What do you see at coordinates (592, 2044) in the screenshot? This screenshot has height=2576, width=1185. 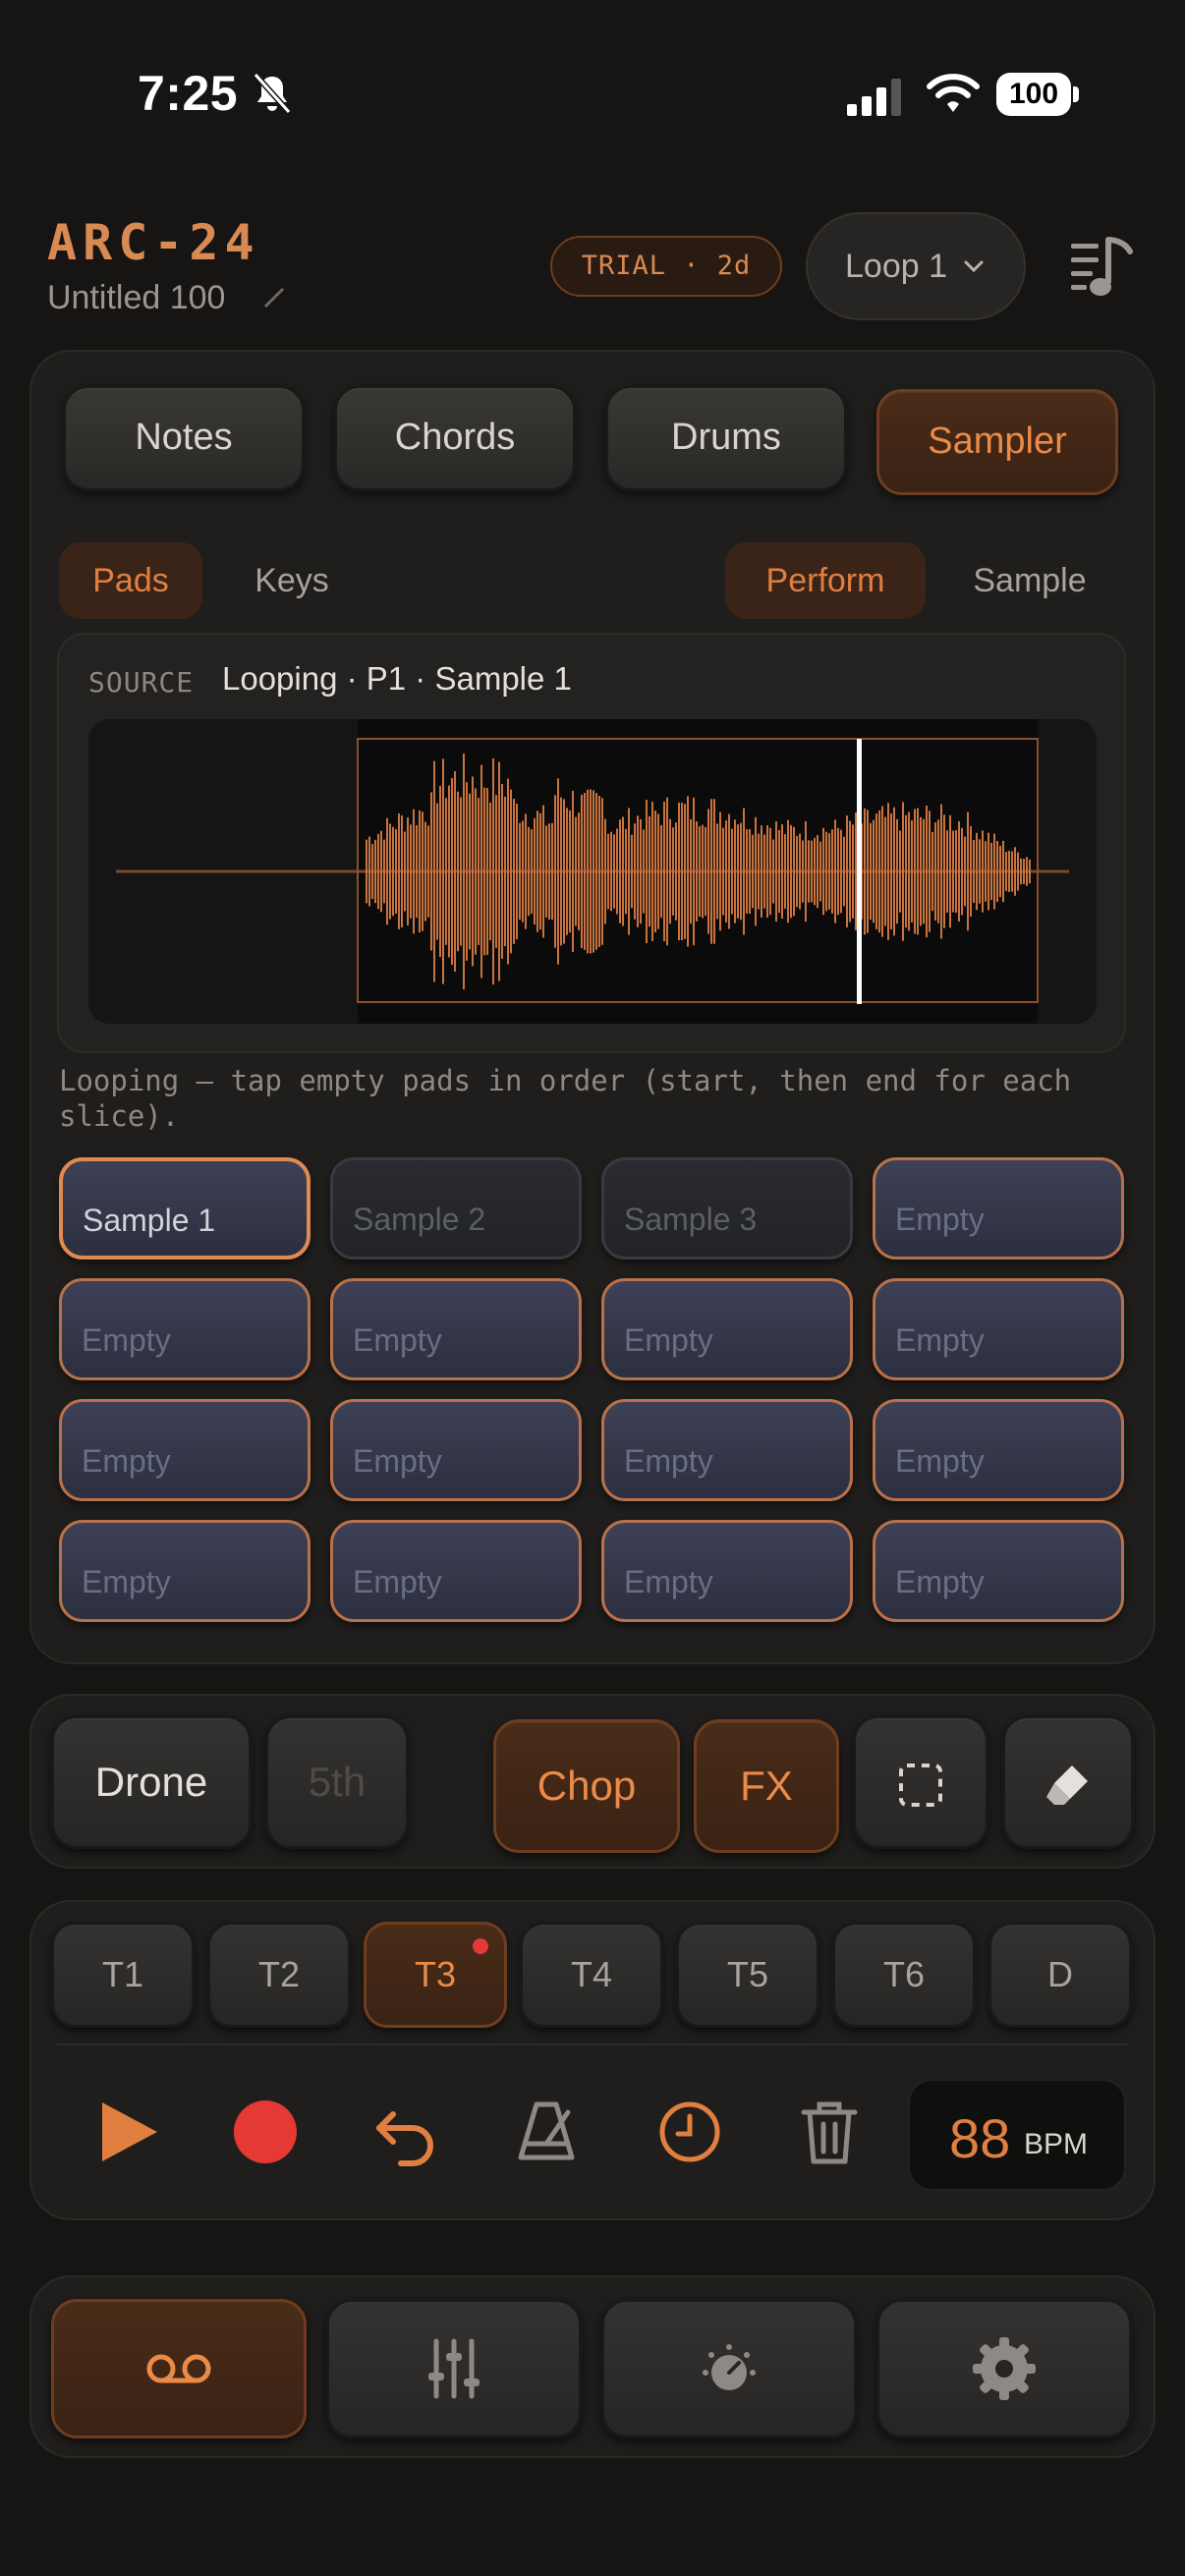 I see `transport-divider` at bounding box center [592, 2044].